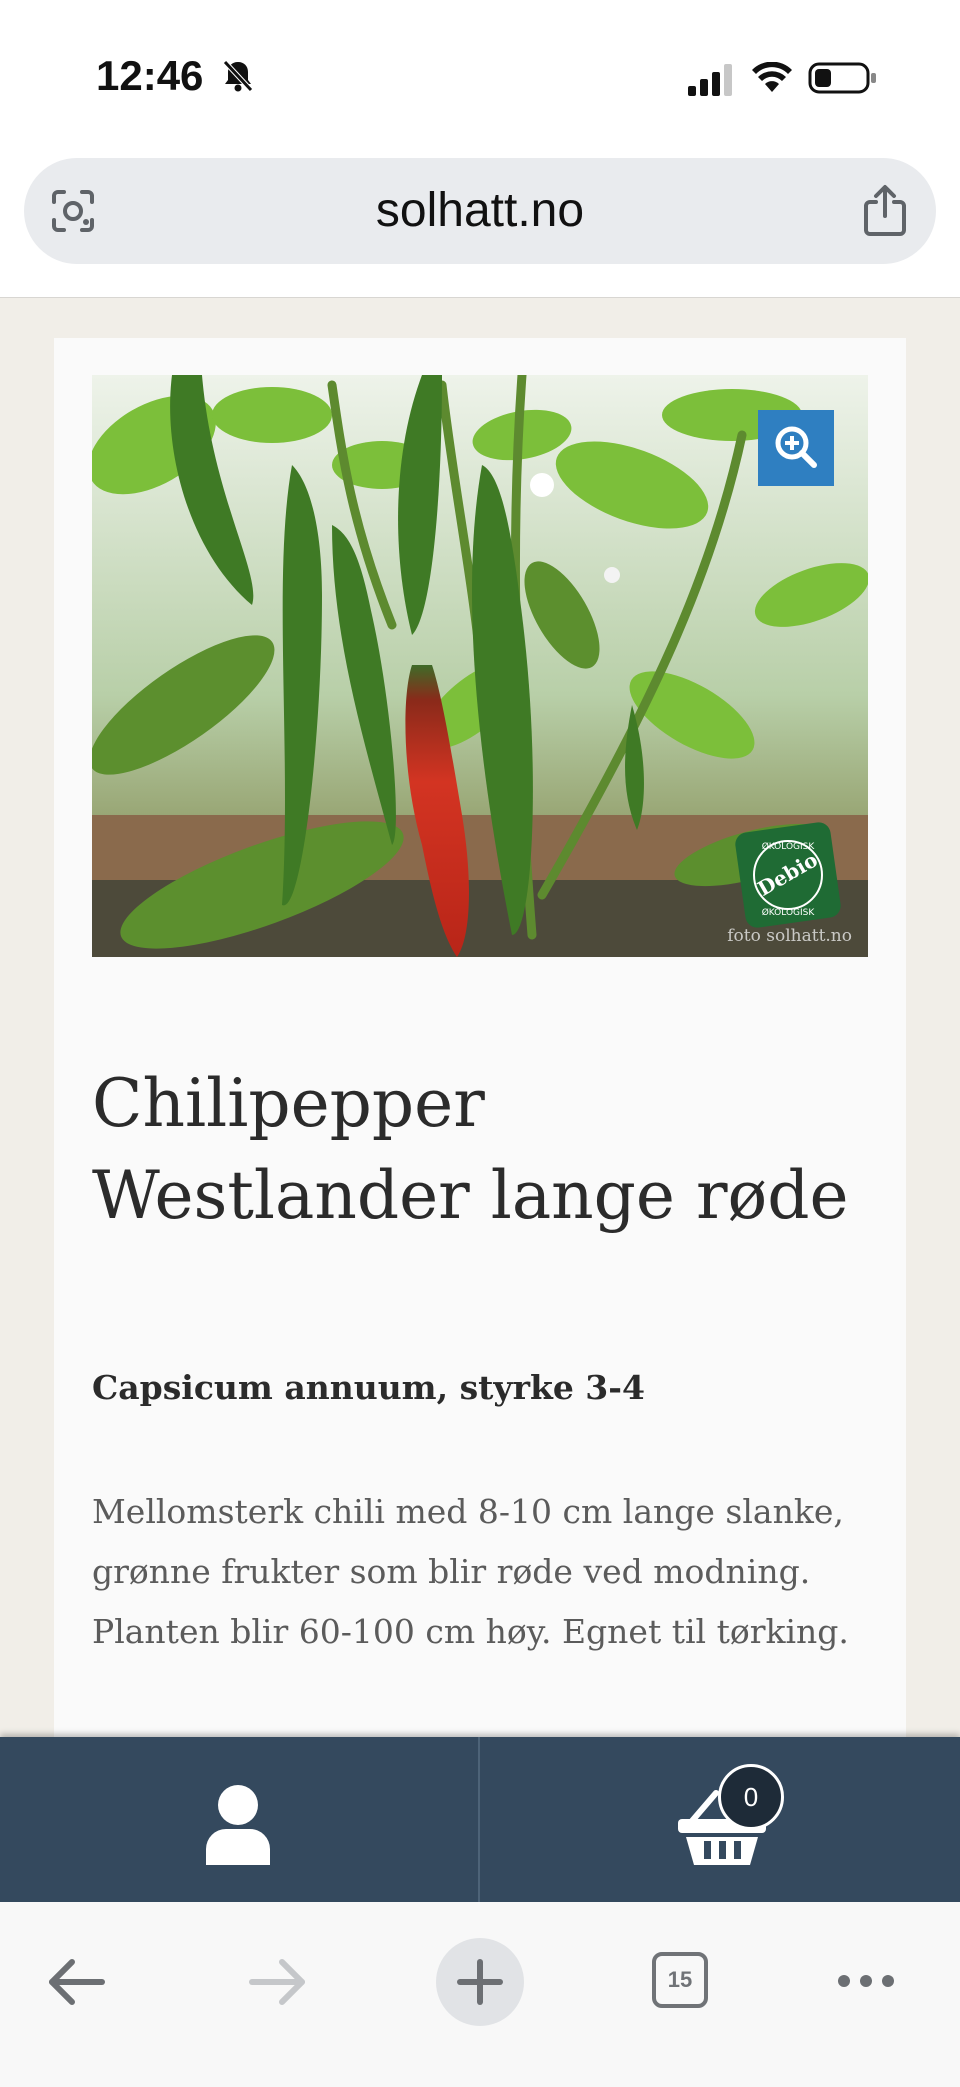 The image size is (960, 2087). I want to click on cart-count-badge: 0, so click(751, 1797).